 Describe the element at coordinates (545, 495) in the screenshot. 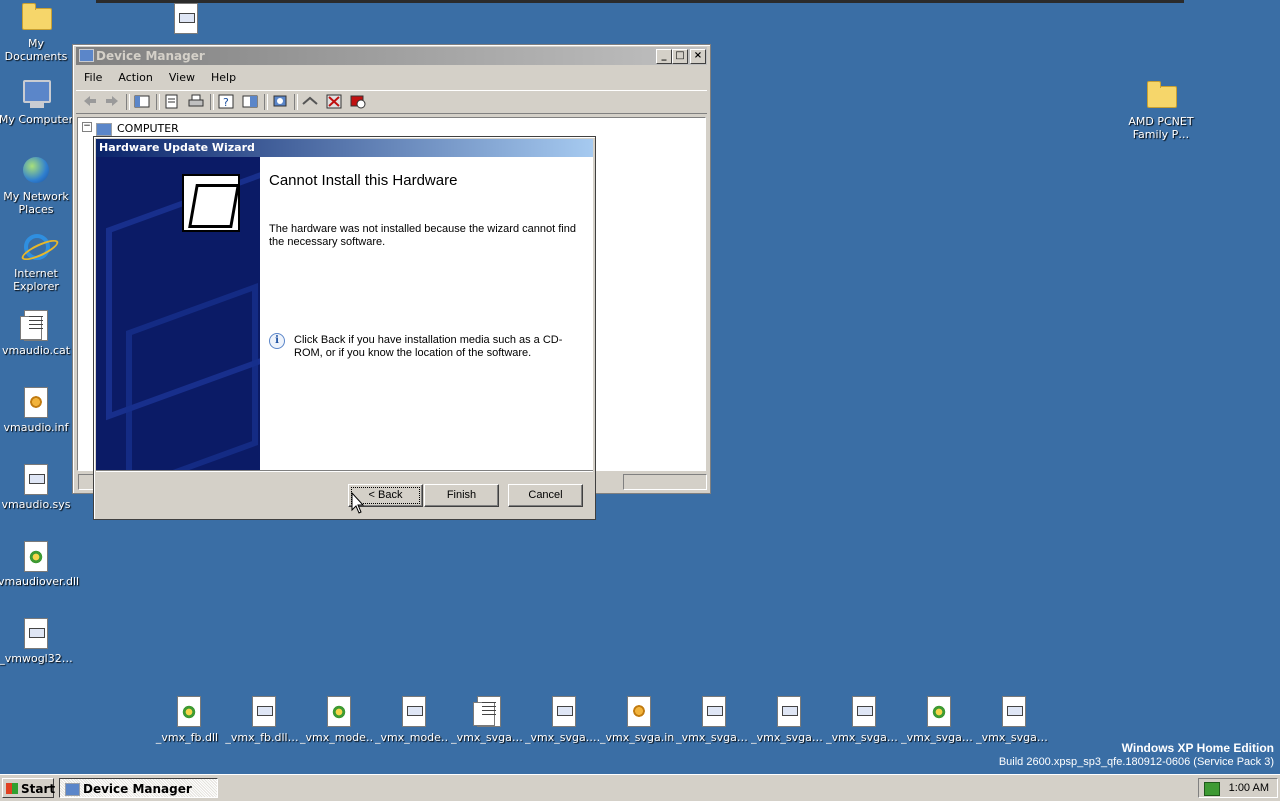

I see `cancel-button: Cancel` at that location.